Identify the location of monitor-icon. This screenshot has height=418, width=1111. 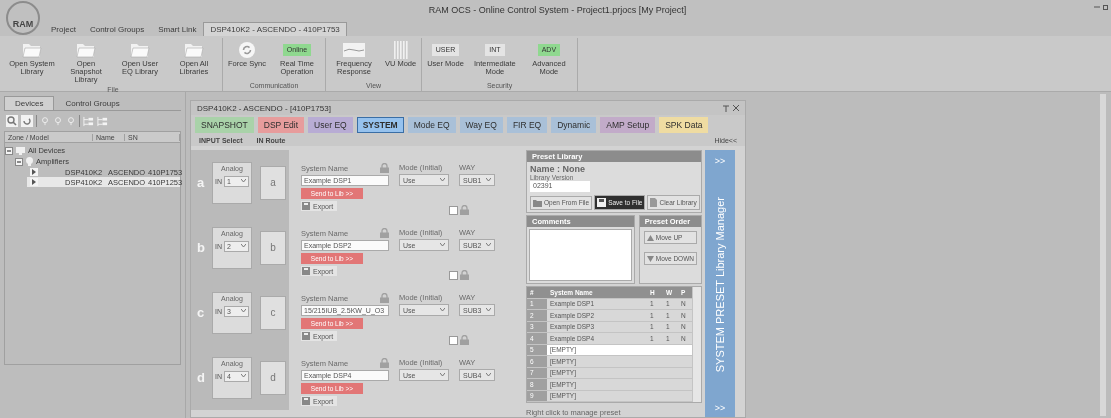
(20, 150).